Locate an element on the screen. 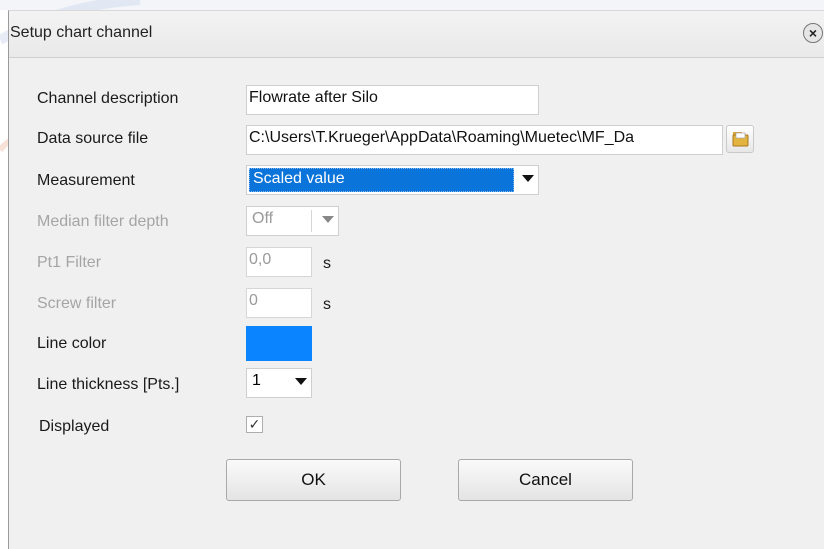 The image size is (824, 549). displayed-checkbox: ✓ is located at coordinates (254, 424).